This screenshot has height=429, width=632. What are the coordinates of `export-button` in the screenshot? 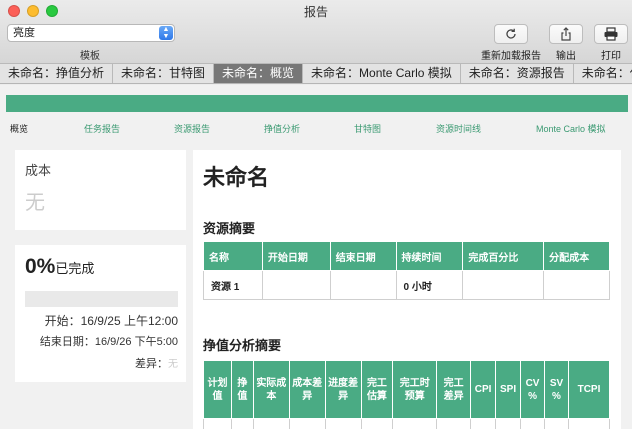 It's located at (566, 34).